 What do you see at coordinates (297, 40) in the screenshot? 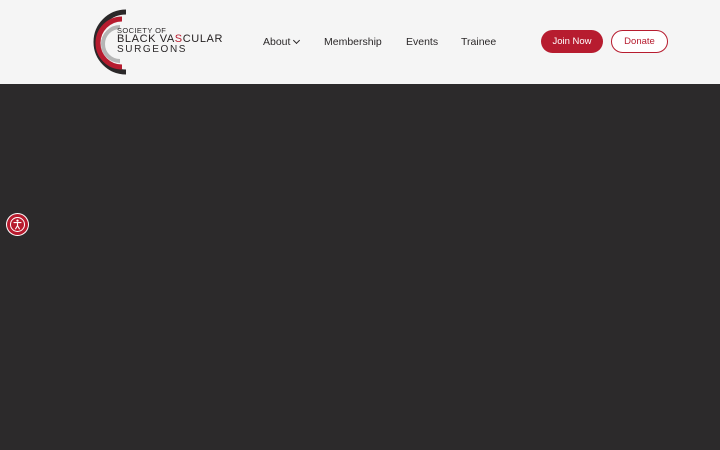
I see `chevron-down-icon` at bounding box center [297, 40].